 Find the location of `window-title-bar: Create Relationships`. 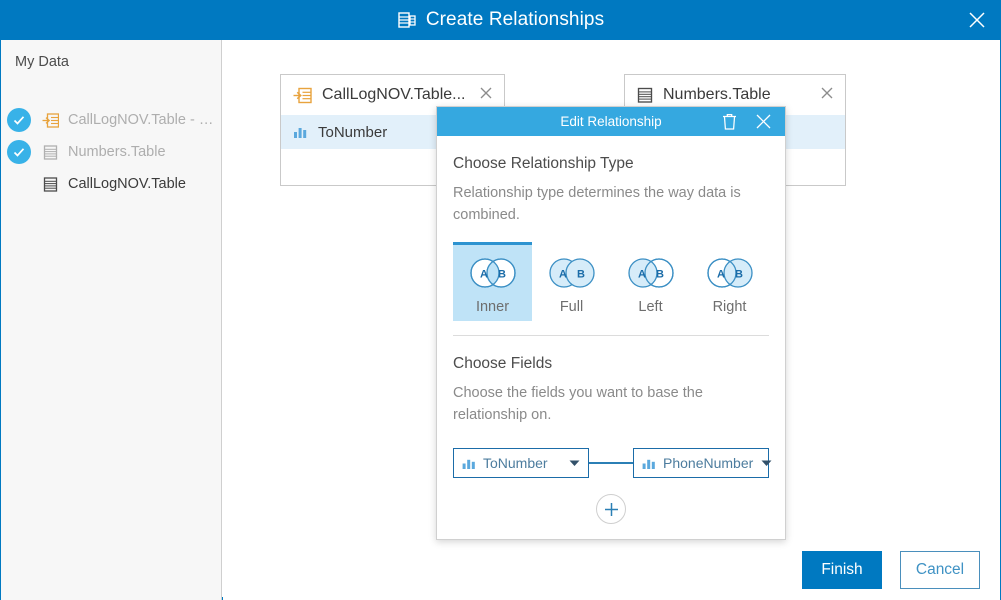

window-title-bar: Create Relationships is located at coordinates (500, 20).